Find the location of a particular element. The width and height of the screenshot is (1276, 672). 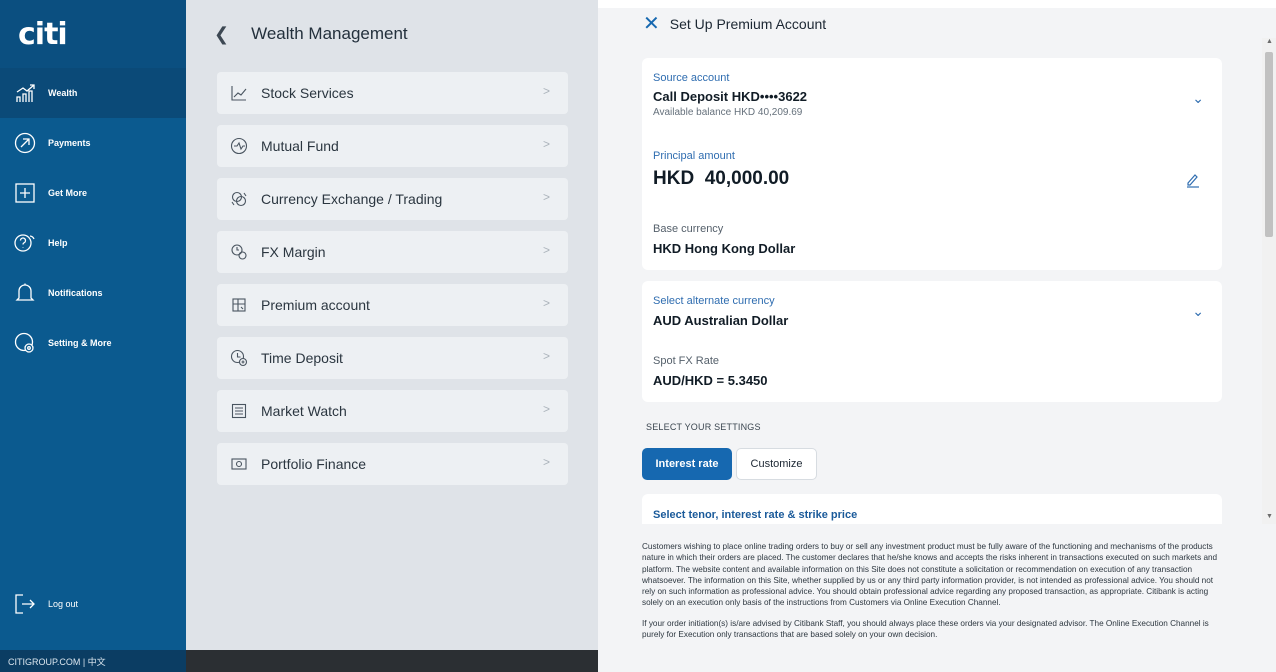

source-account-dropdown-icon: ⌄ is located at coordinates (1198, 98).